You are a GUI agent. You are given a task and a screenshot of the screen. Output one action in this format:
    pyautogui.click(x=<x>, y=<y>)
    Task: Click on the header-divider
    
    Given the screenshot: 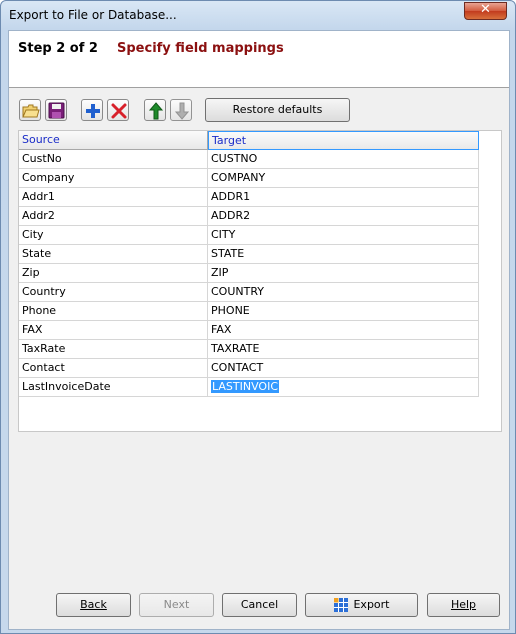 What is the action you would take?
    pyautogui.click(x=259, y=87)
    